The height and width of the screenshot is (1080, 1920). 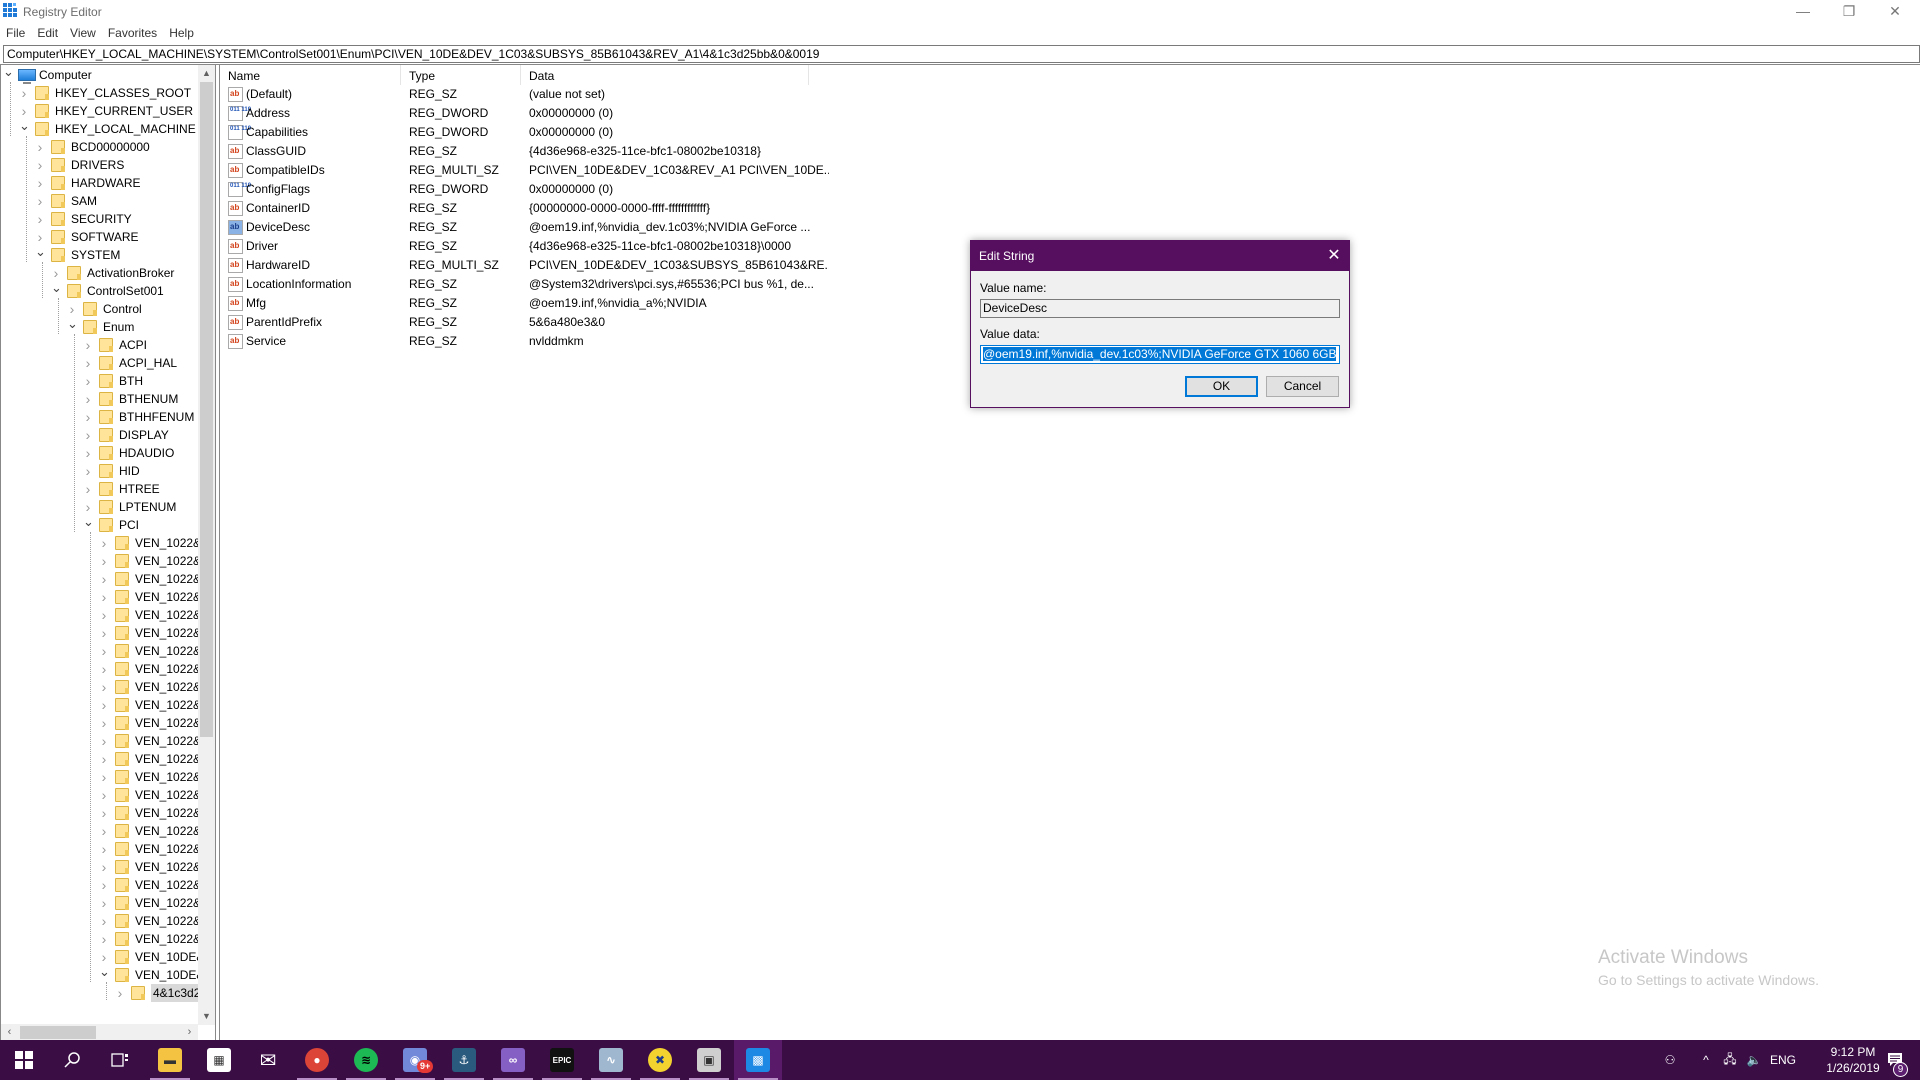 What do you see at coordinates (758, 1060) in the screenshot?
I see `taskbar-registry-editor: ▩` at bounding box center [758, 1060].